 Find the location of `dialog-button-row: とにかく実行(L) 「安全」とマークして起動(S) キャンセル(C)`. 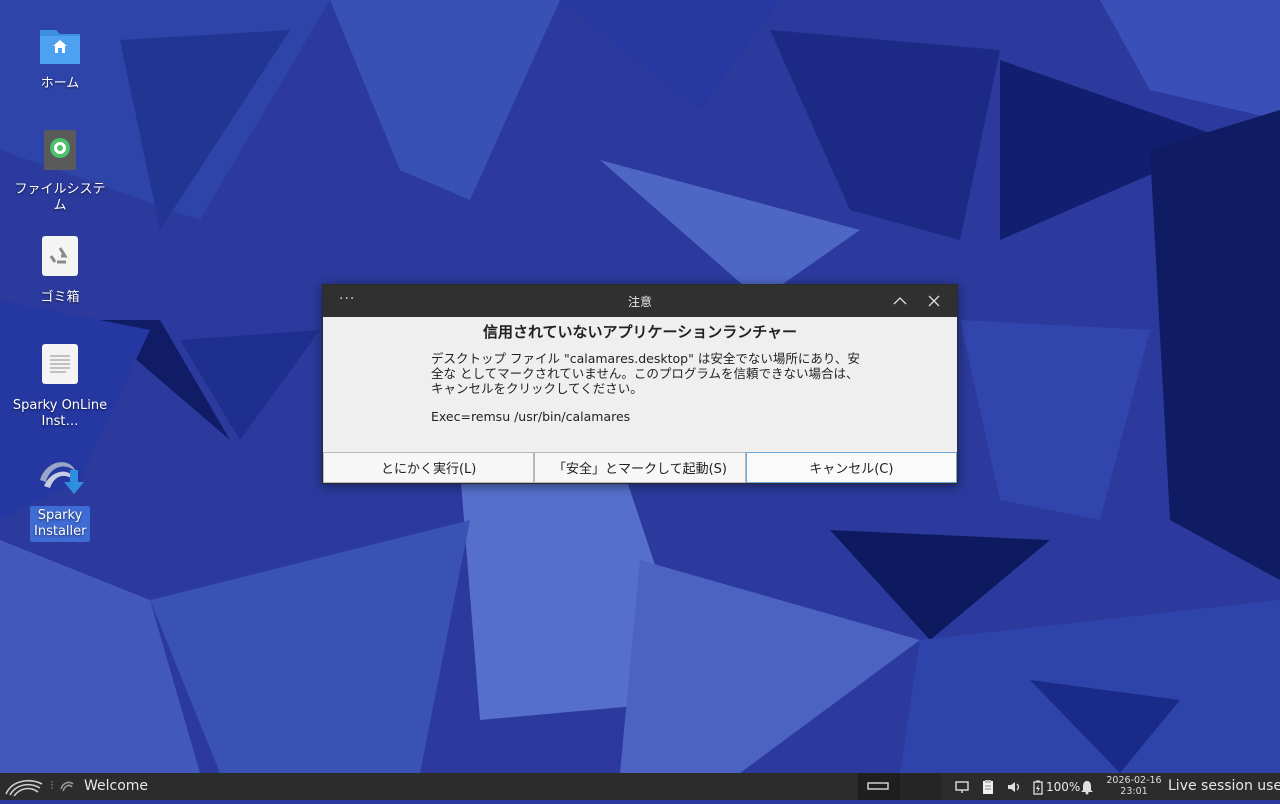

dialog-button-row: とにかく実行(L) 「安全」とマークして起動(S) キャンセル(C) is located at coordinates (640, 467).